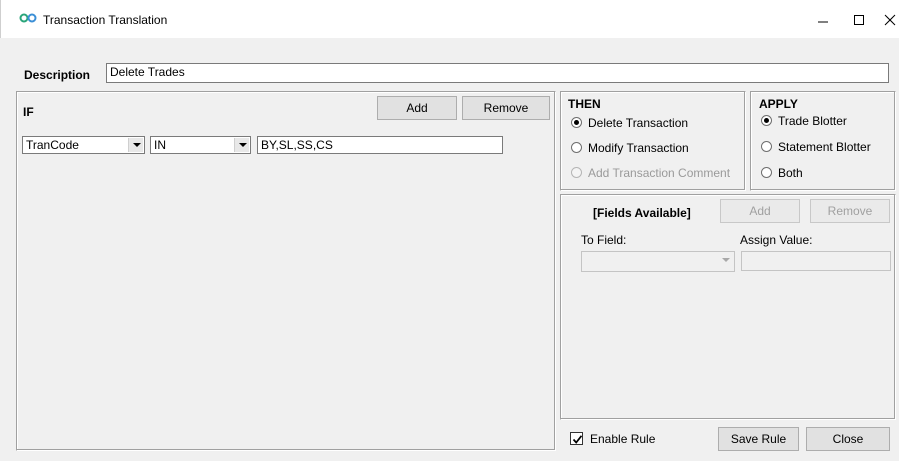 This screenshot has height=461, width=899. I want to click on if-heading: IF, so click(28, 112).